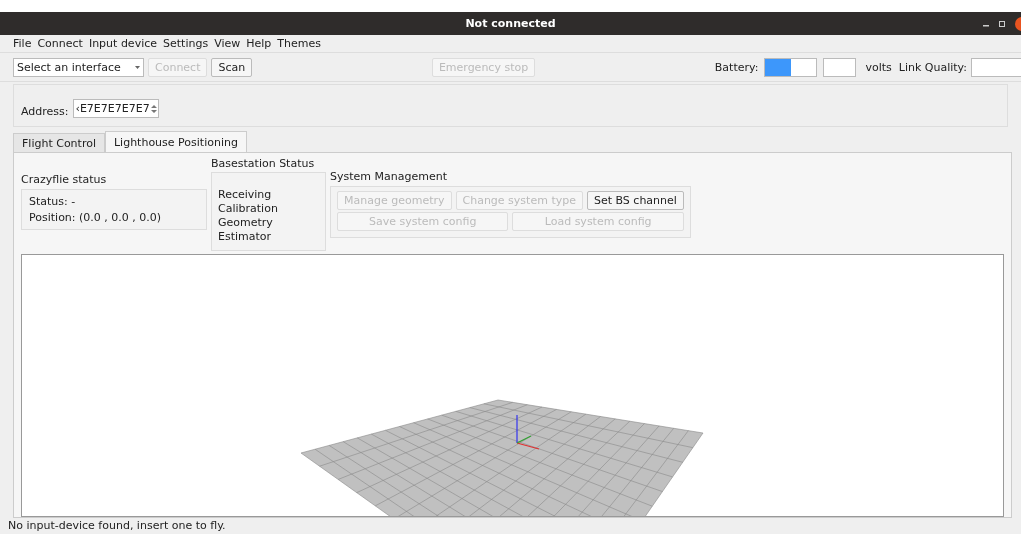  Describe the element at coordinates (45, 111) in the screenshot. I see `address-label: Address:` at that location.